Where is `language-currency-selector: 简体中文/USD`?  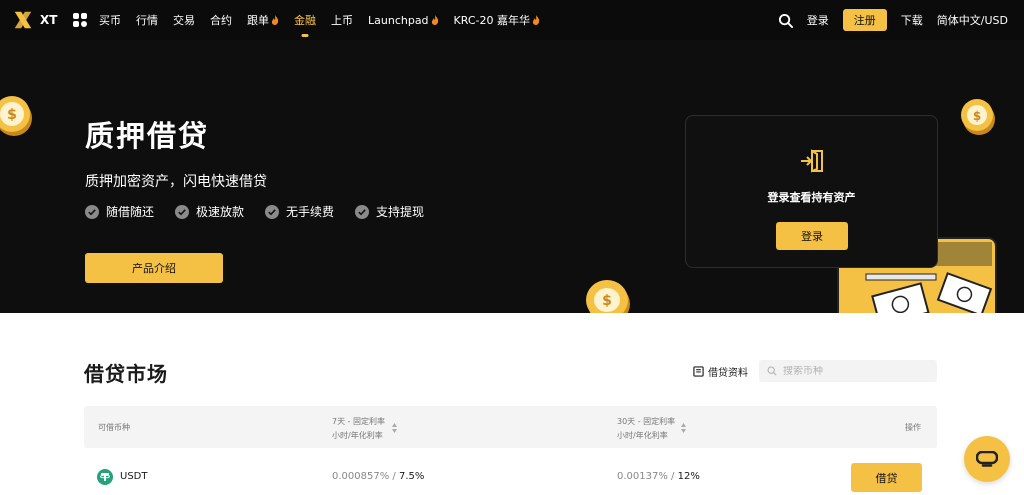 language-currency-selector: 简体中文/USD is located at coordinates (972, 20).